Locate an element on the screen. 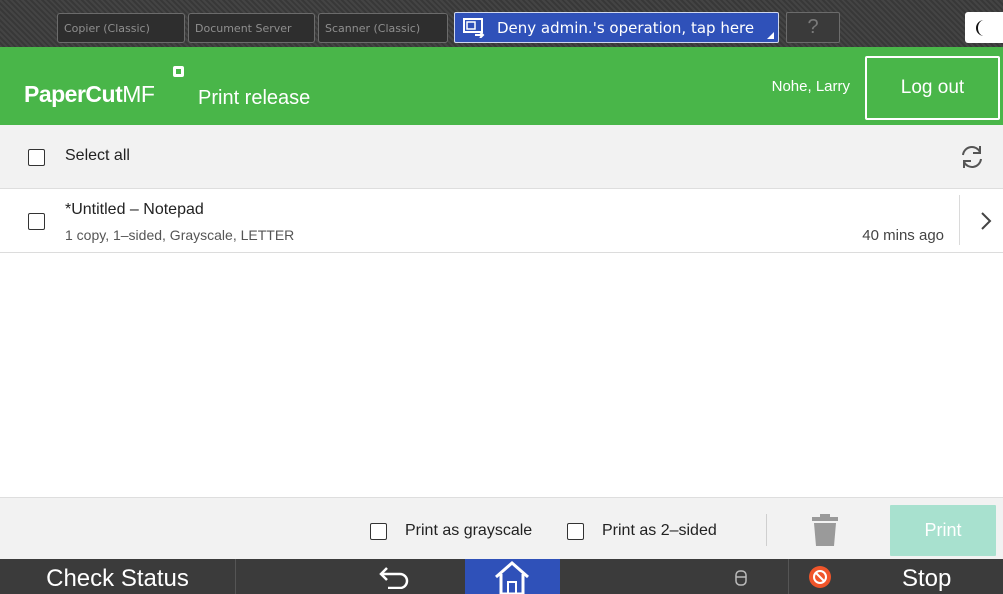 The image size is (1003, 594). home-icon is located at coordinates (512, 577).